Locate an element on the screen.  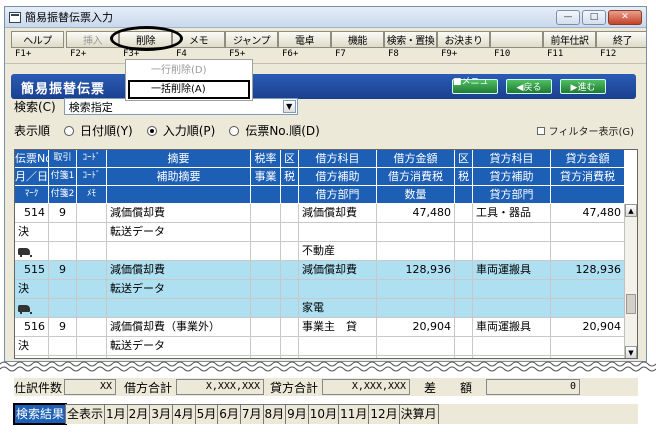
close-icon: ✕ is located at coordinates (625, 17).